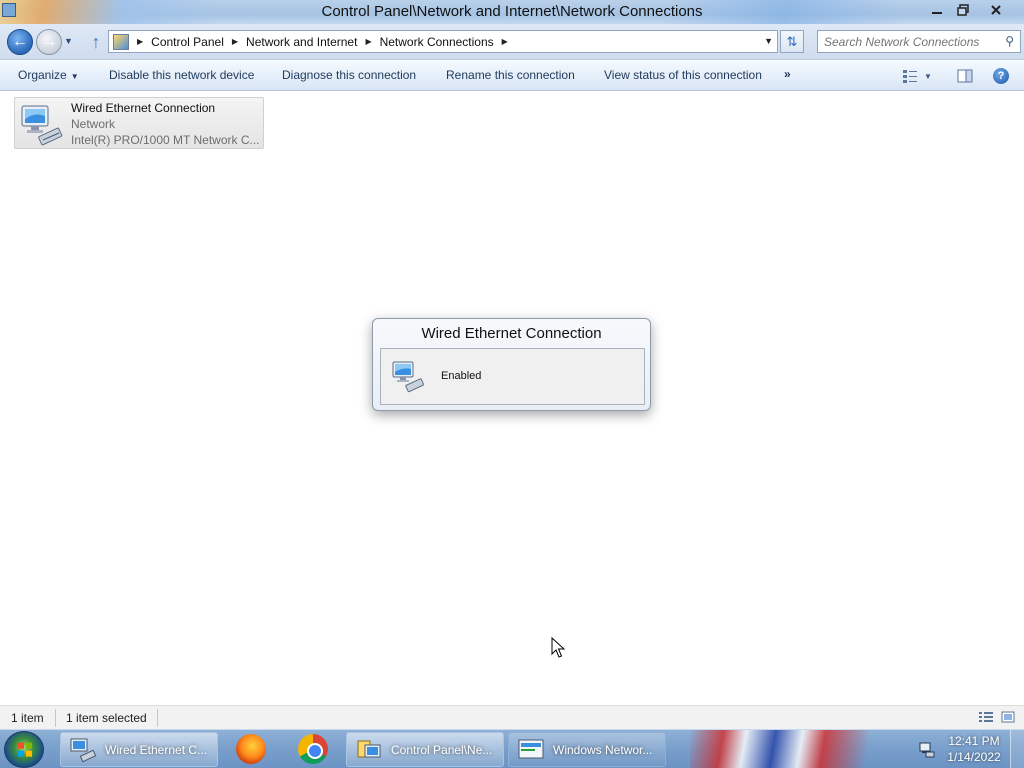 This screenshot has width=1024, height=768. I want to click on popup-status-text: Enabled, so click(461, 376).